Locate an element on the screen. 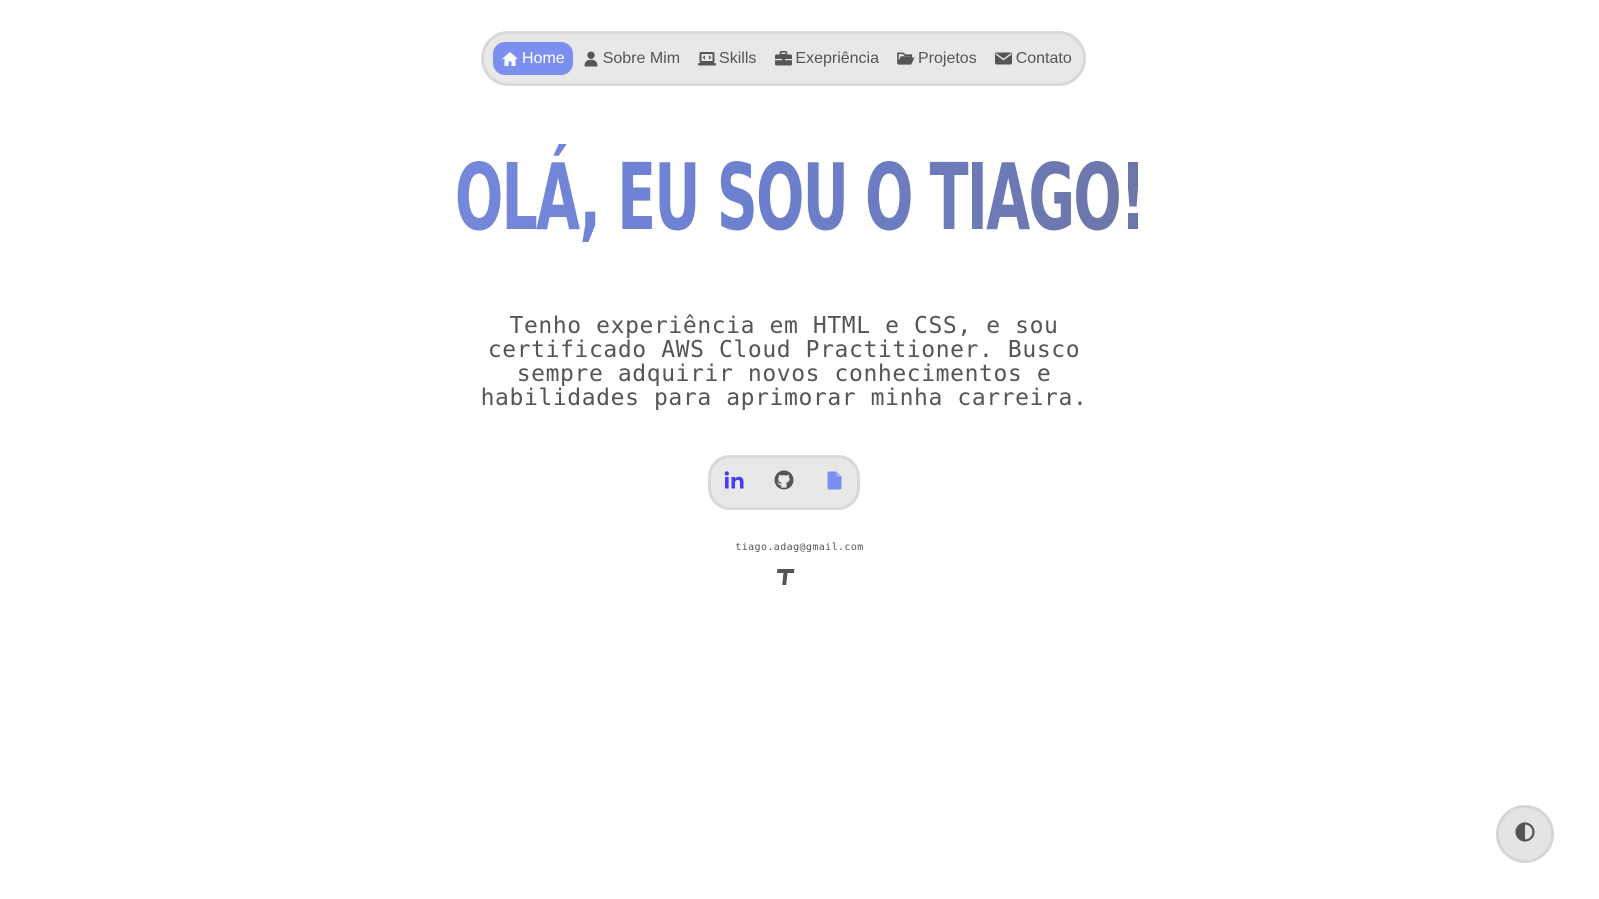  nav-item-contato: Contato is located at coordinates (1033, 58).